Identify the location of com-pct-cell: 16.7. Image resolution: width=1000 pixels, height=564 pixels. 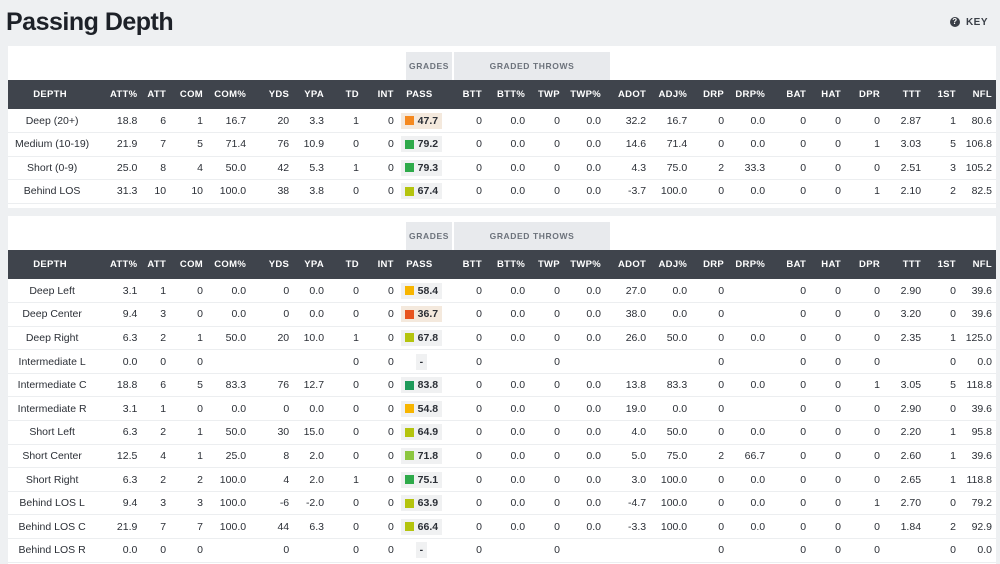
(236, 120).